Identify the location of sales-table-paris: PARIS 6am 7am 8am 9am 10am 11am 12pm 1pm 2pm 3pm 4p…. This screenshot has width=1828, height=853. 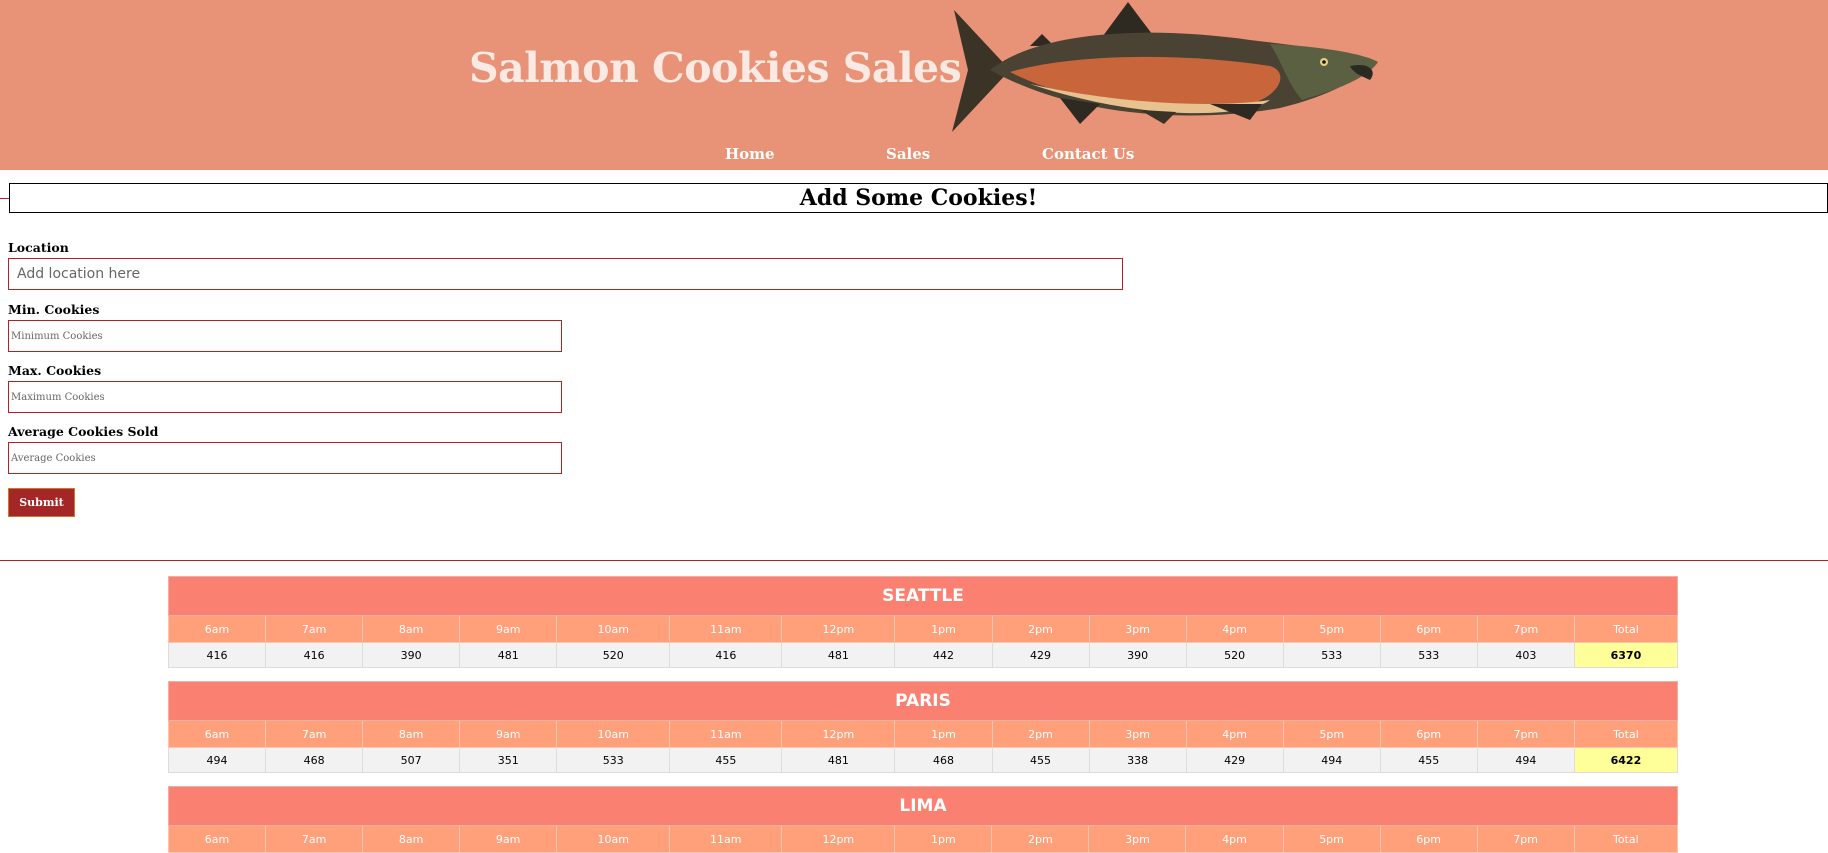
(923, 727).